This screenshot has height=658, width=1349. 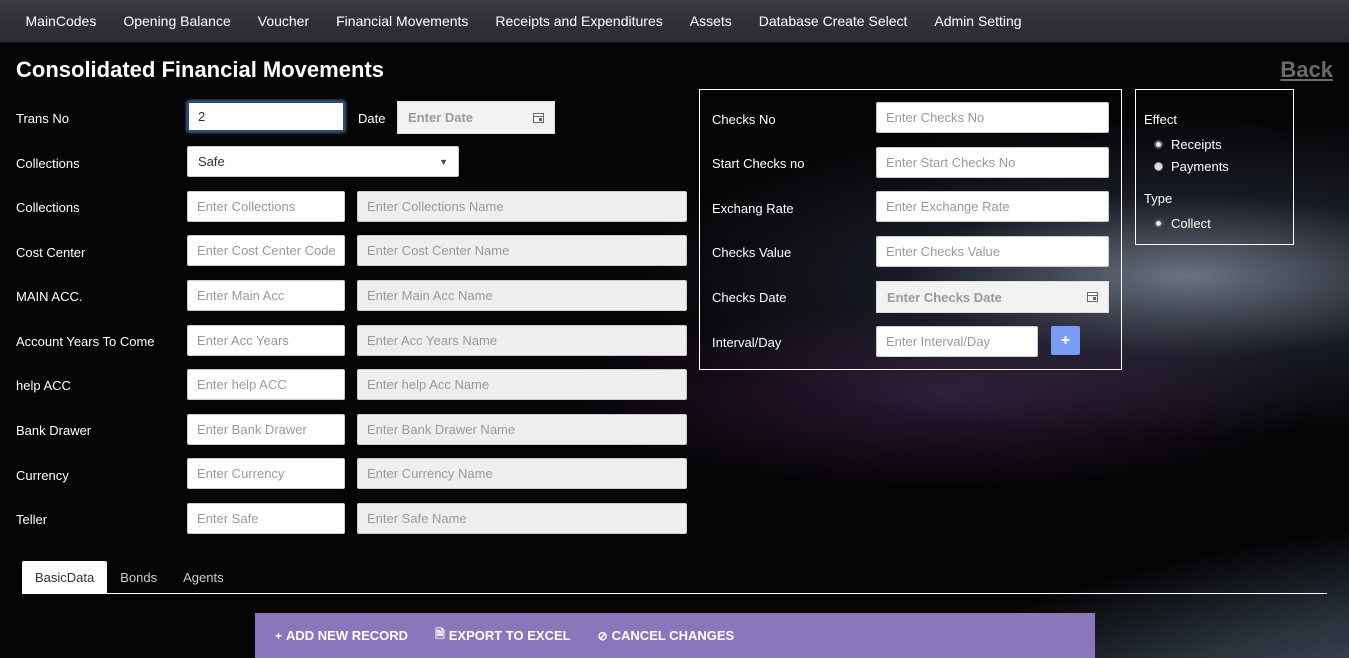 What do you see at coordinates (1306, 70) in the screenshot?
I see `back-link: Back` at bounding box center [1306, 70].